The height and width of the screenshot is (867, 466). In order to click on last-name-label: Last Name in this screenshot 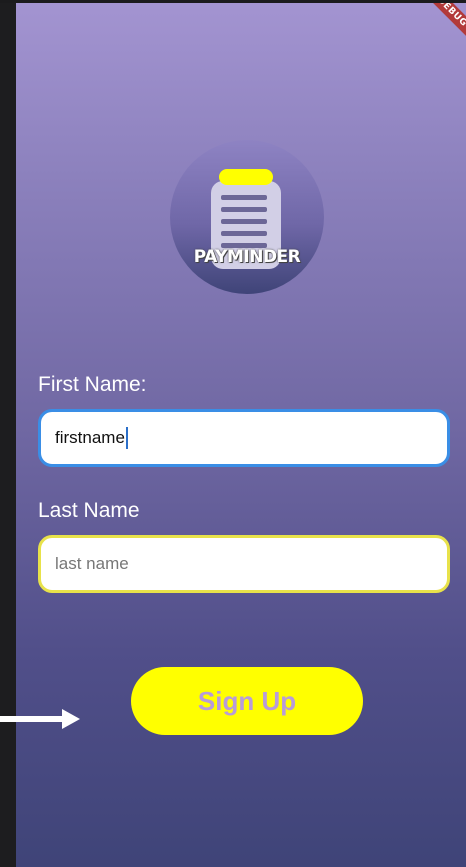, I will do `click(89, 510)`.